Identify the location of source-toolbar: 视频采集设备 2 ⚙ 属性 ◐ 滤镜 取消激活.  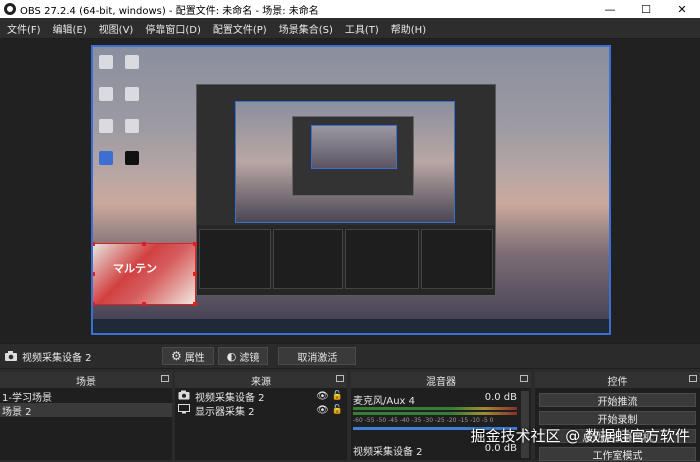
(350, 356).